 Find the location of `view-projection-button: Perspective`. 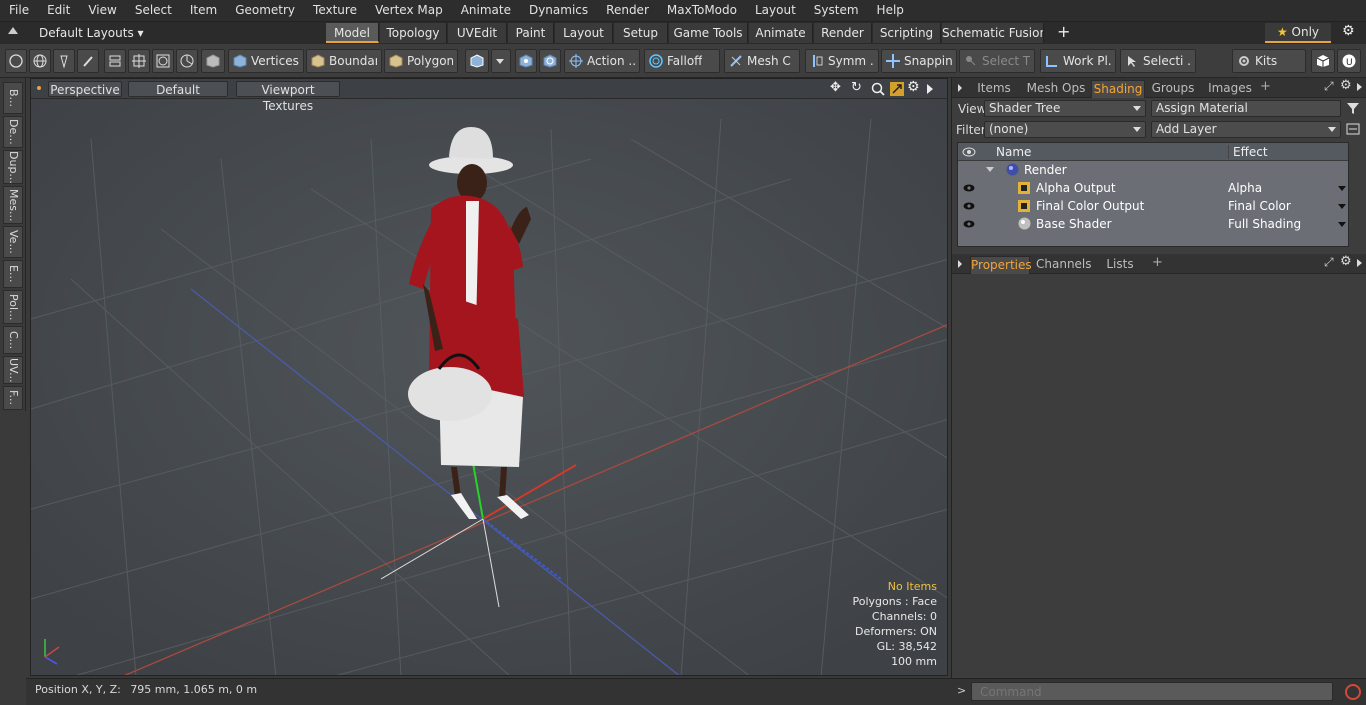

view-projection-button: Perspective is located at coordinates (85, 89).